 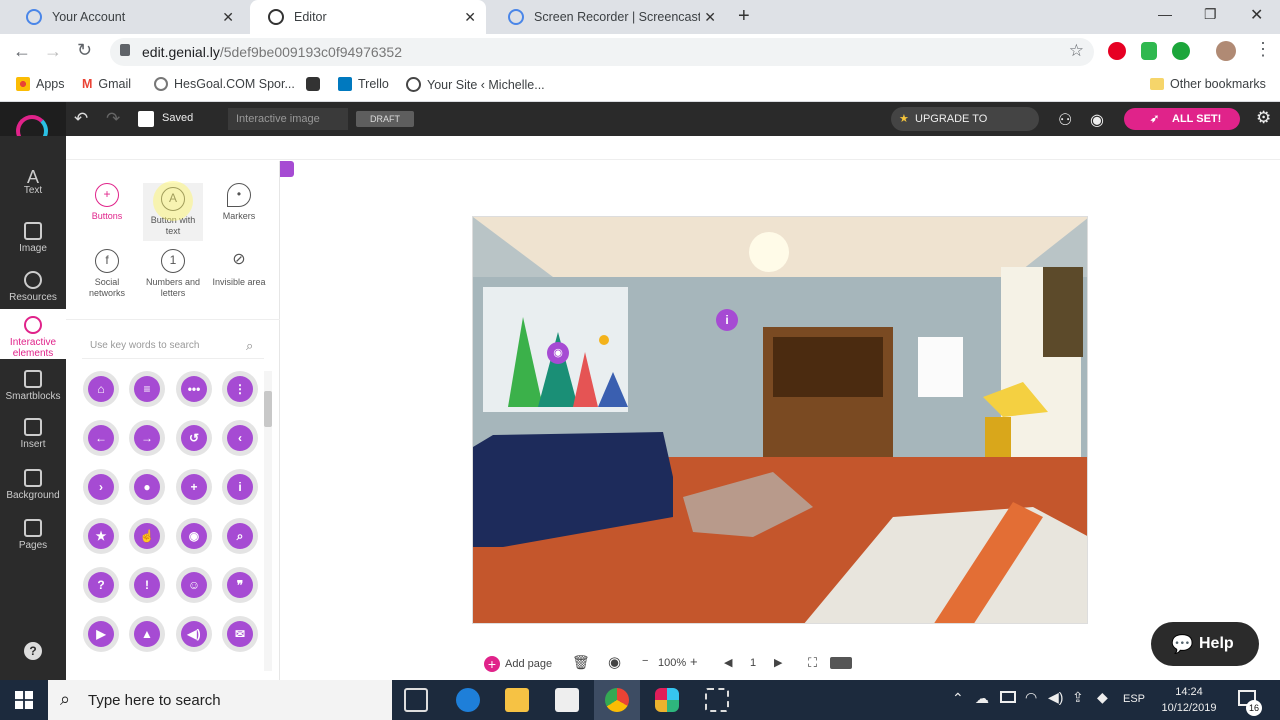 What do you see at coordinates (368, 17) in the screenshot?
I see `tab-editor: Editor ✕` at bounding box center [368, 17].